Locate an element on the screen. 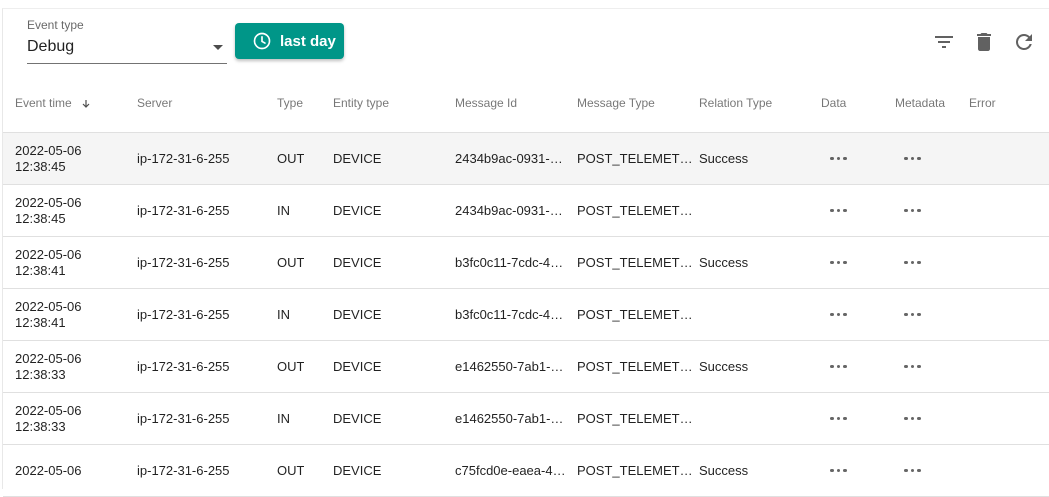 This screenshot has width=1049, height=497. refresh-button is located at coordinates (1024, 42).